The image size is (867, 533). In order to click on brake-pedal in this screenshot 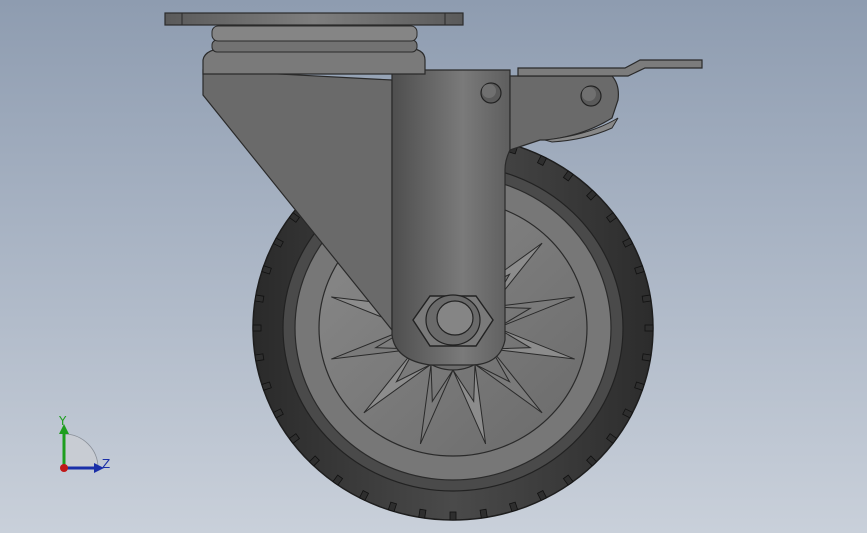, I will do `click(610, 68)`.